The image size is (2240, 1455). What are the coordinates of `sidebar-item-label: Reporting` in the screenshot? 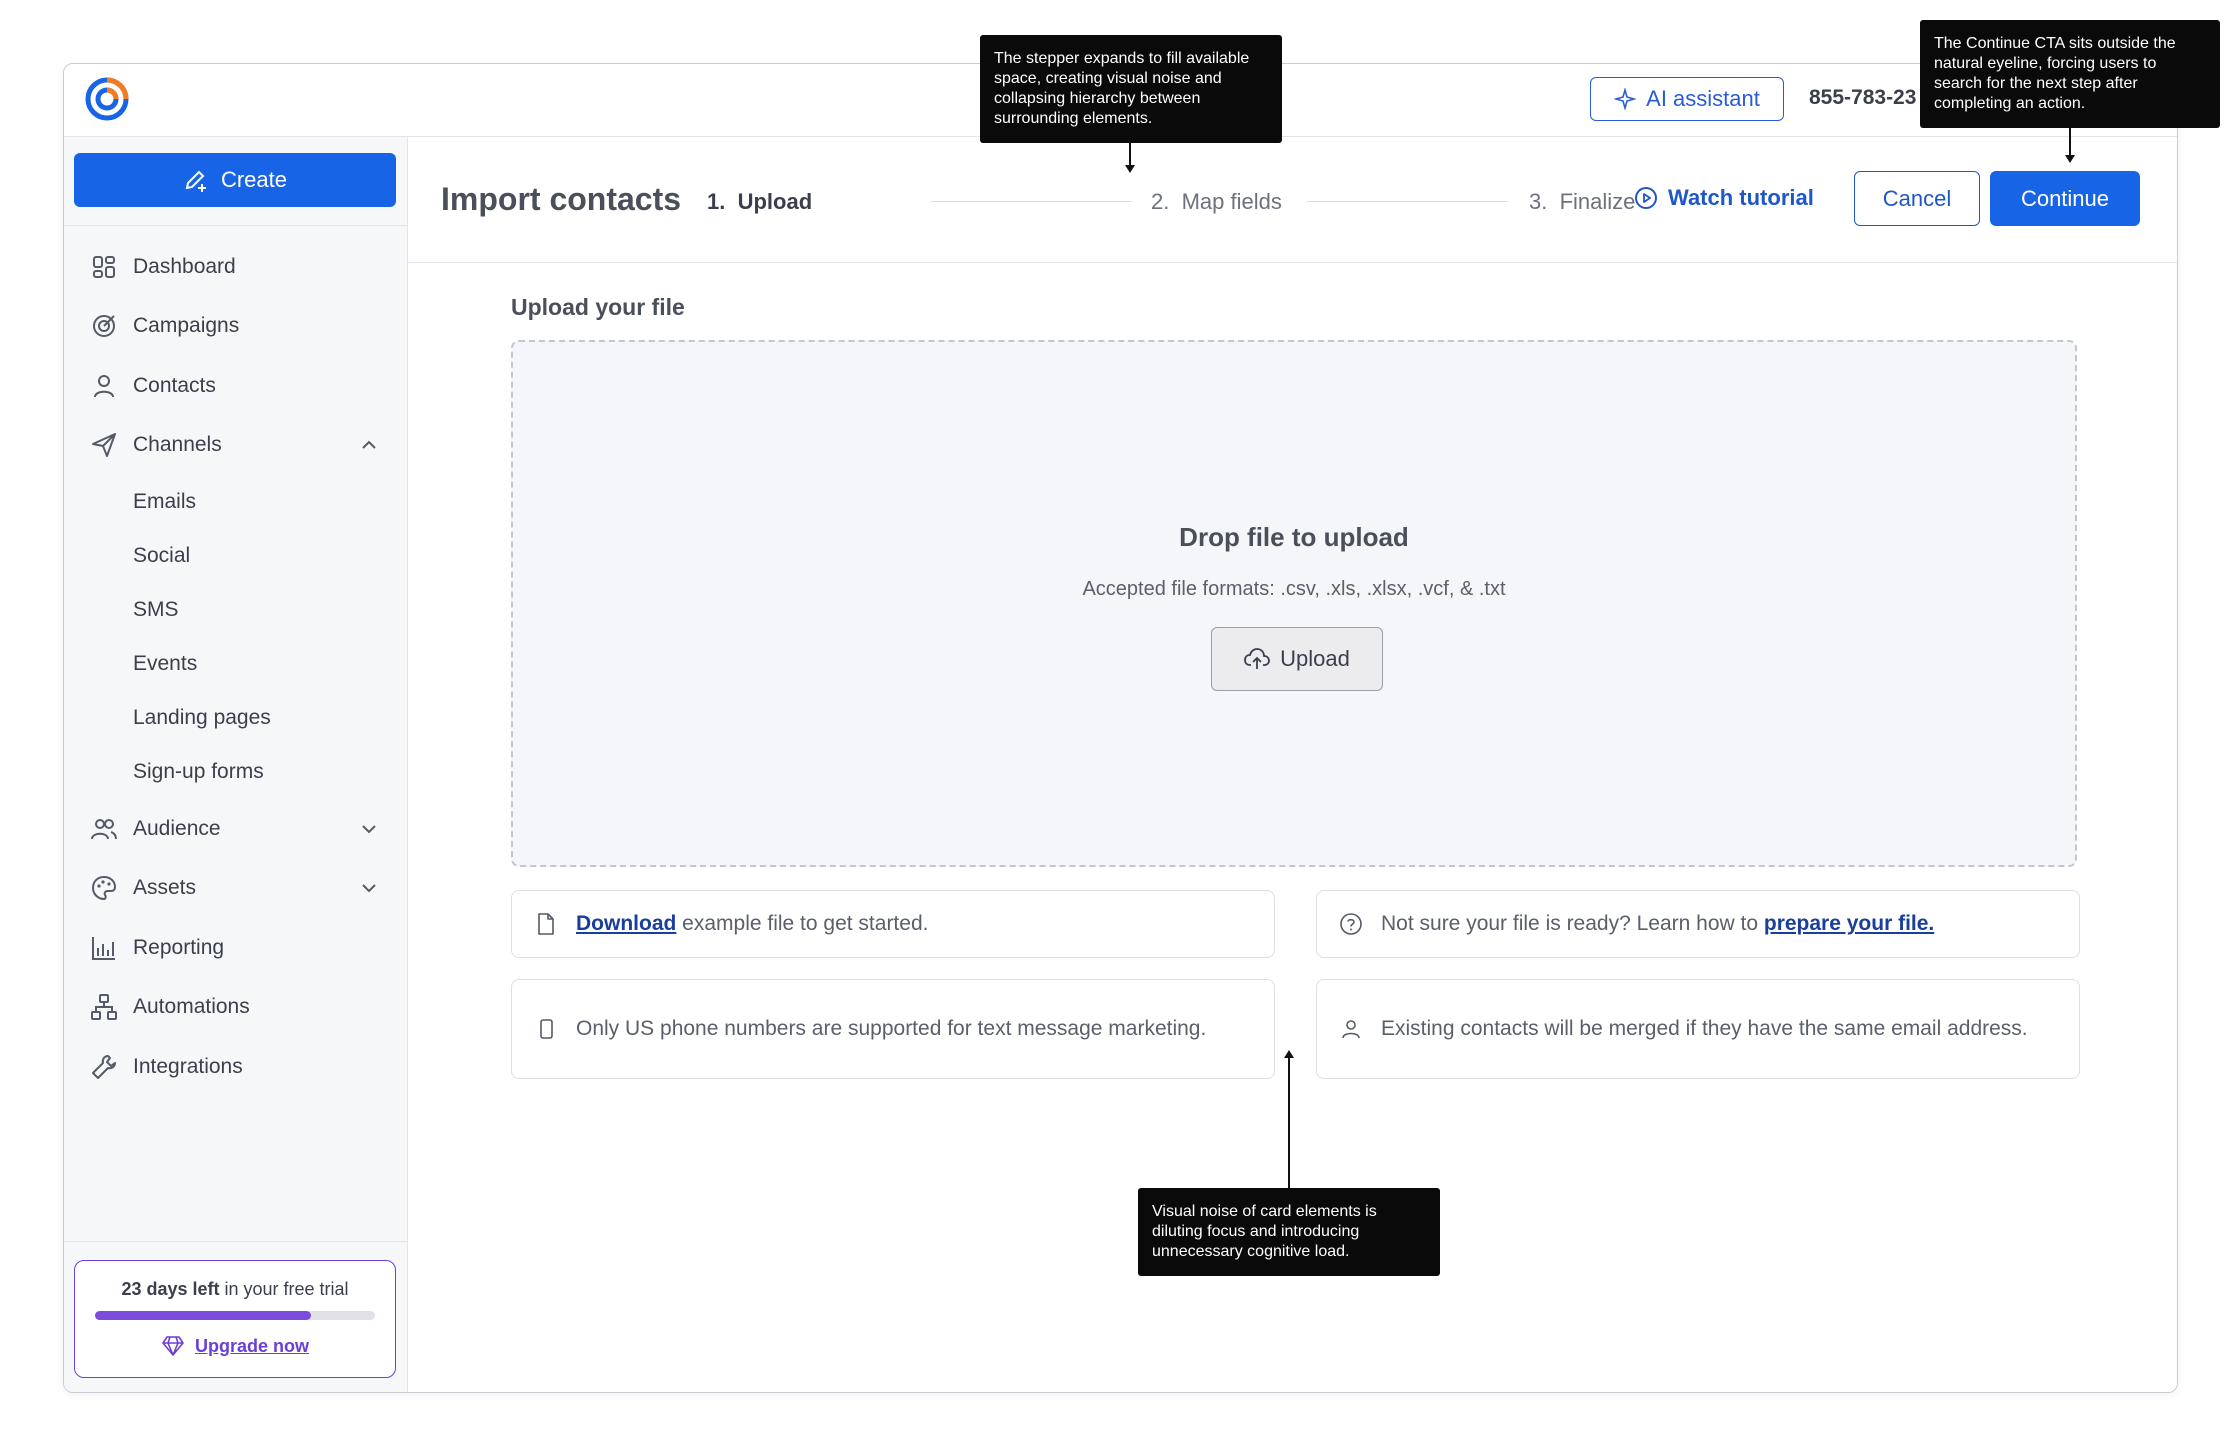 It's located at (179, 947).